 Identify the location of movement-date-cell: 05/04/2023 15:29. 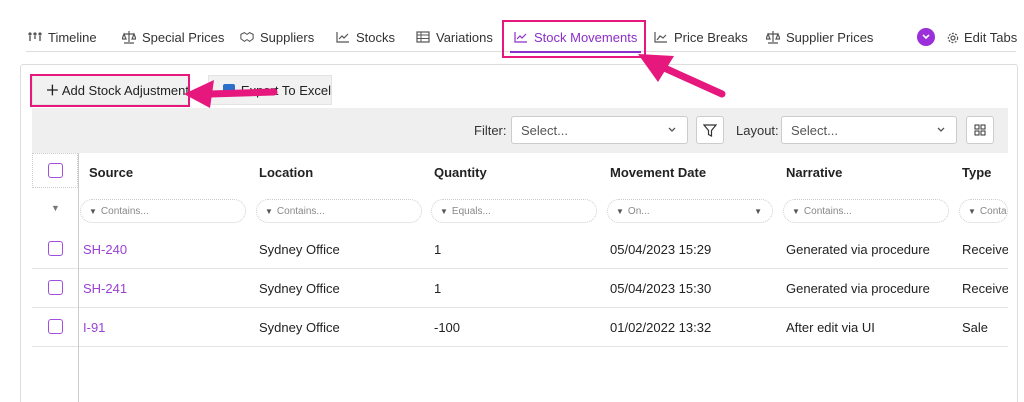
(661, 249).